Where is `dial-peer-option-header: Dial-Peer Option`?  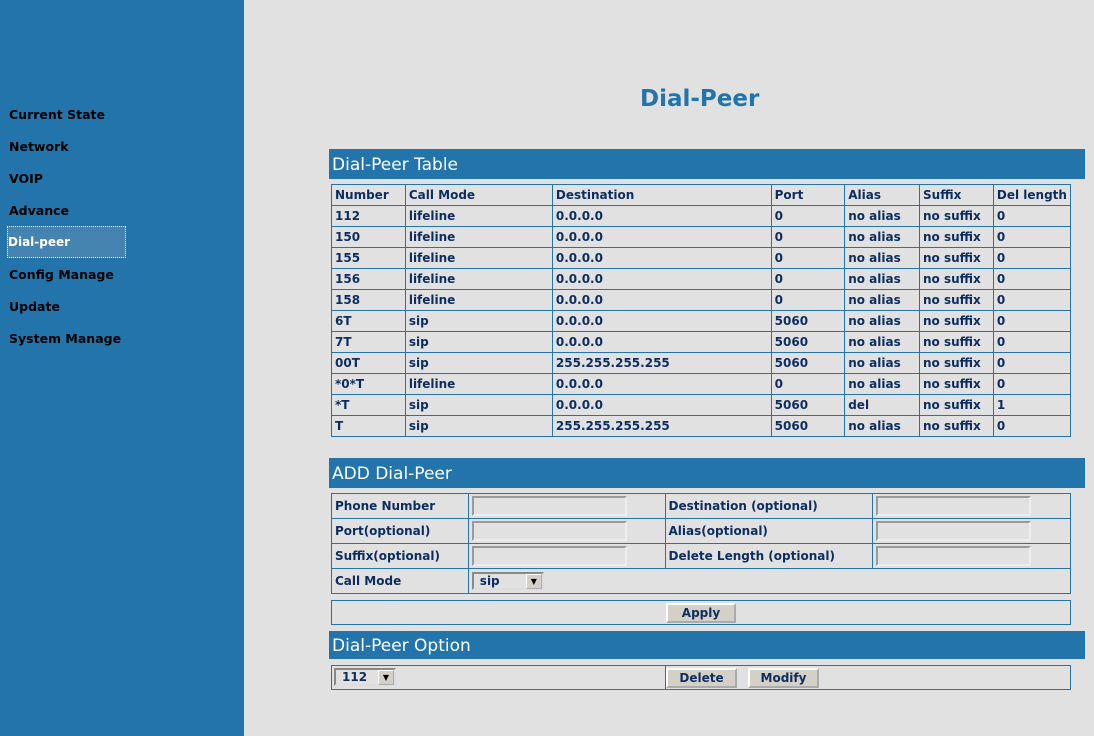
dial-peer-option-header: Dial-Peer Option is located at coordinates (707, 645).